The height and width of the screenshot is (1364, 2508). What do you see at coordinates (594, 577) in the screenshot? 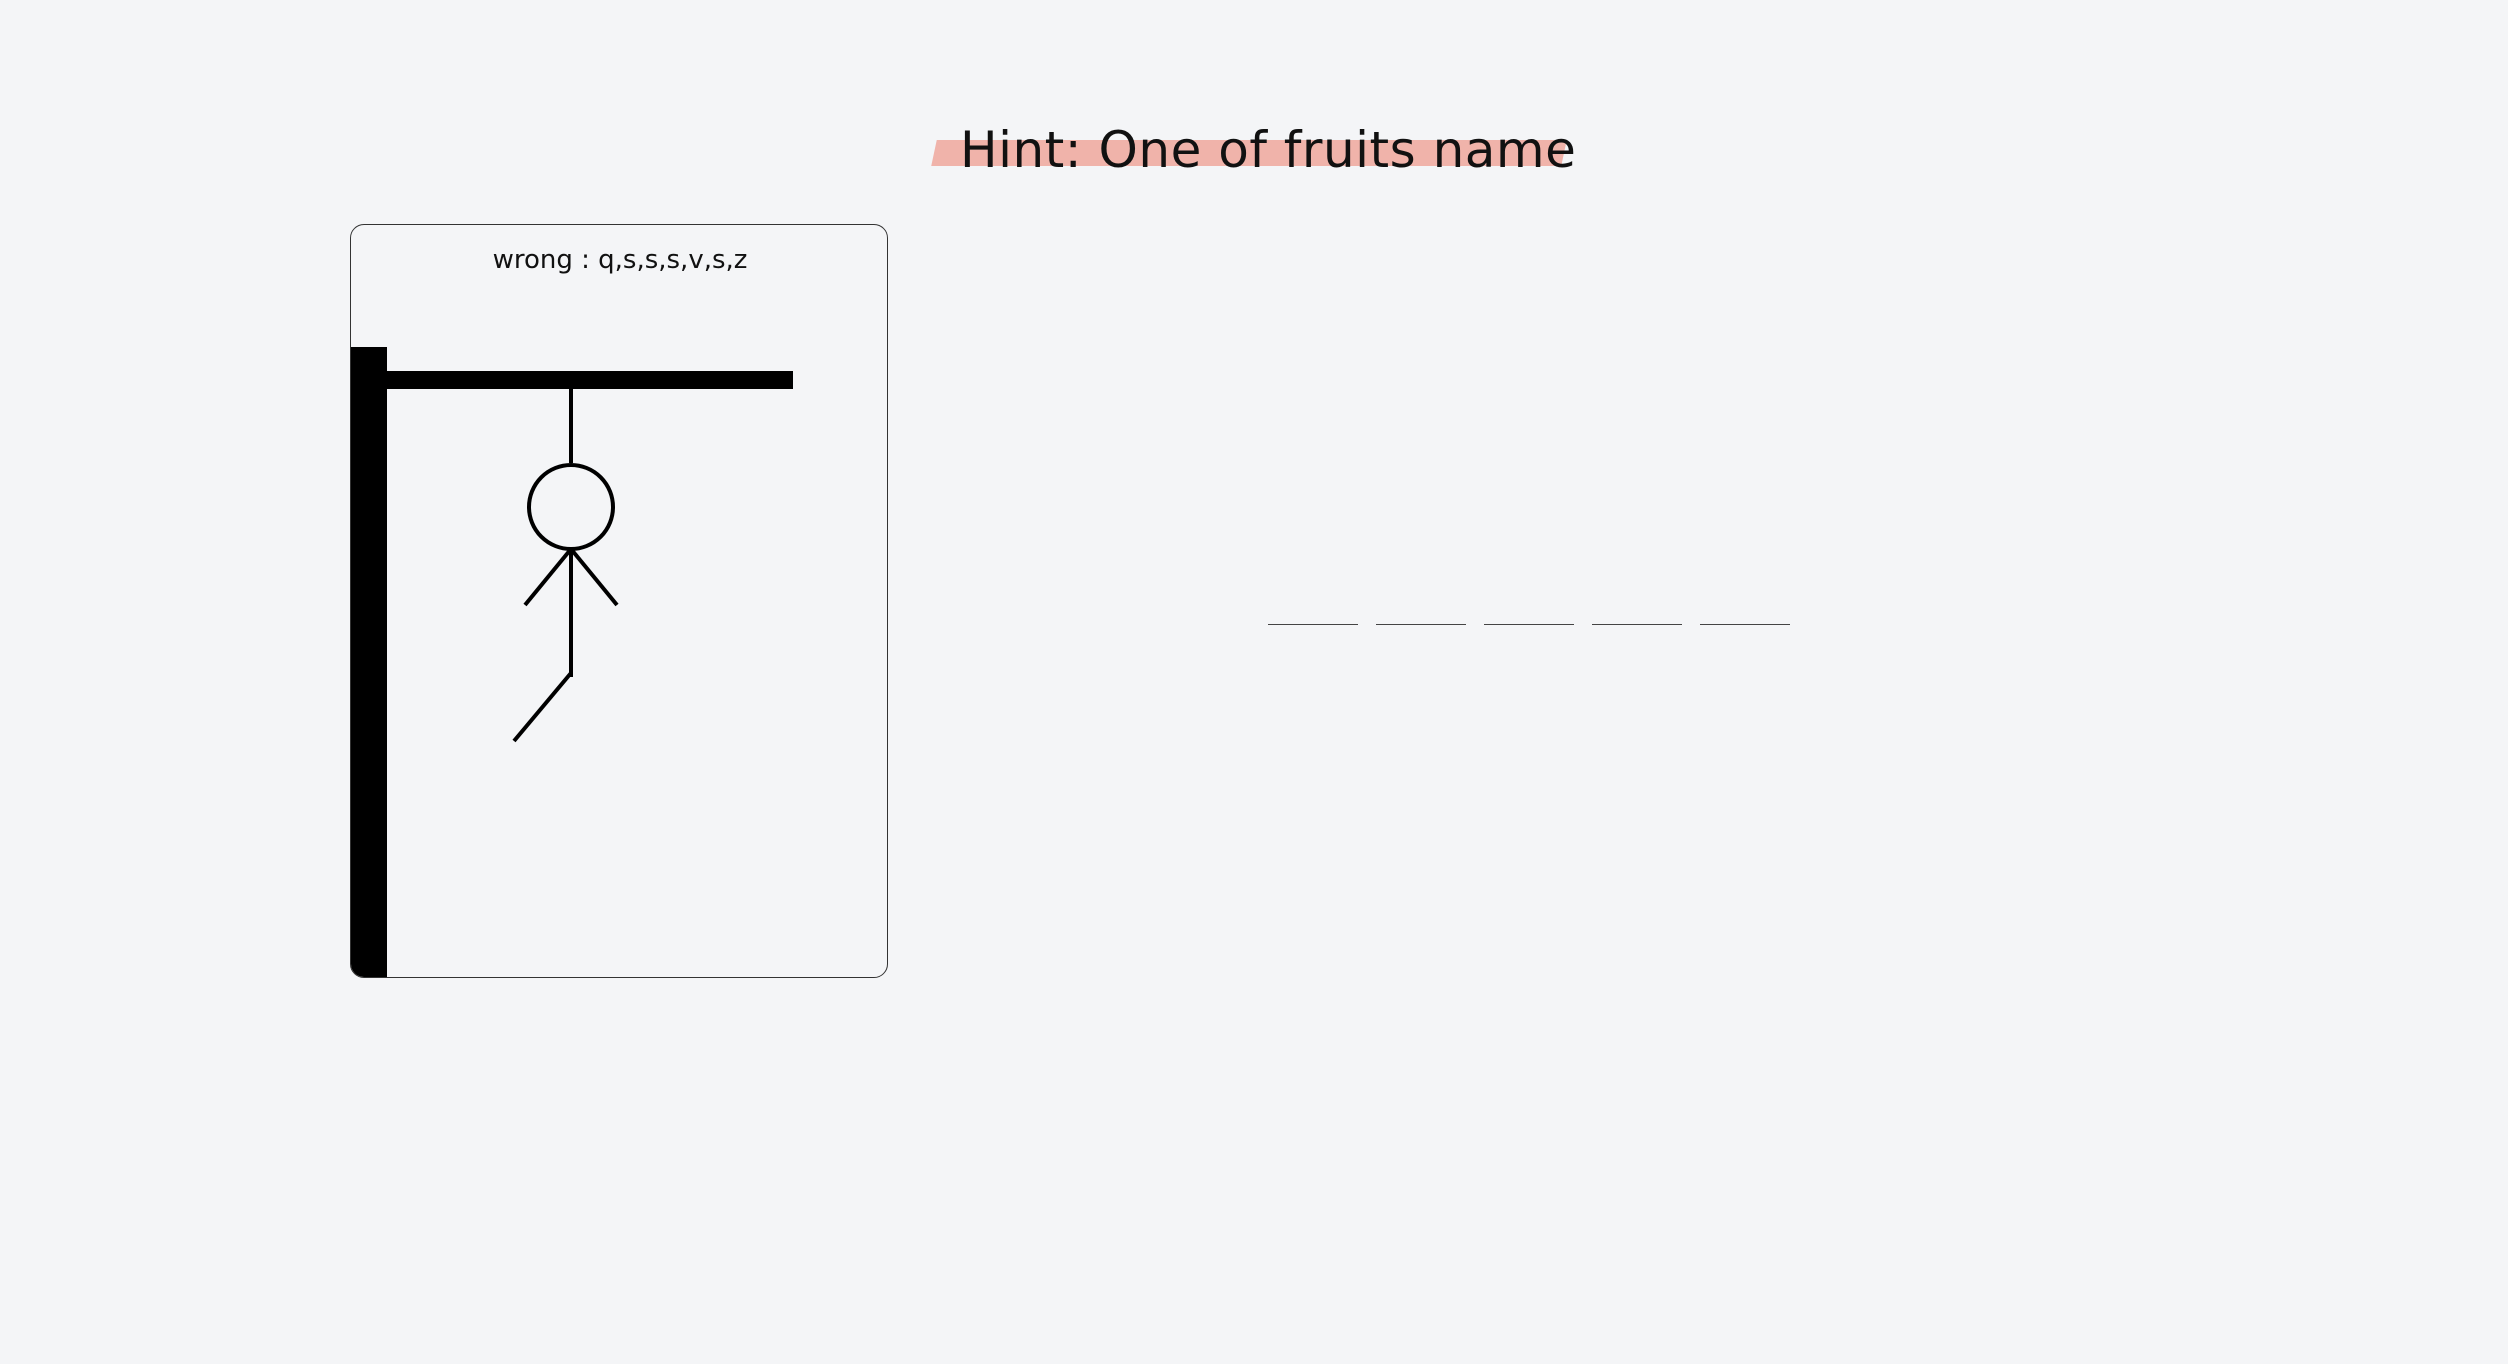
I see `hangman-right-arm` at bounding box center [594, 577].